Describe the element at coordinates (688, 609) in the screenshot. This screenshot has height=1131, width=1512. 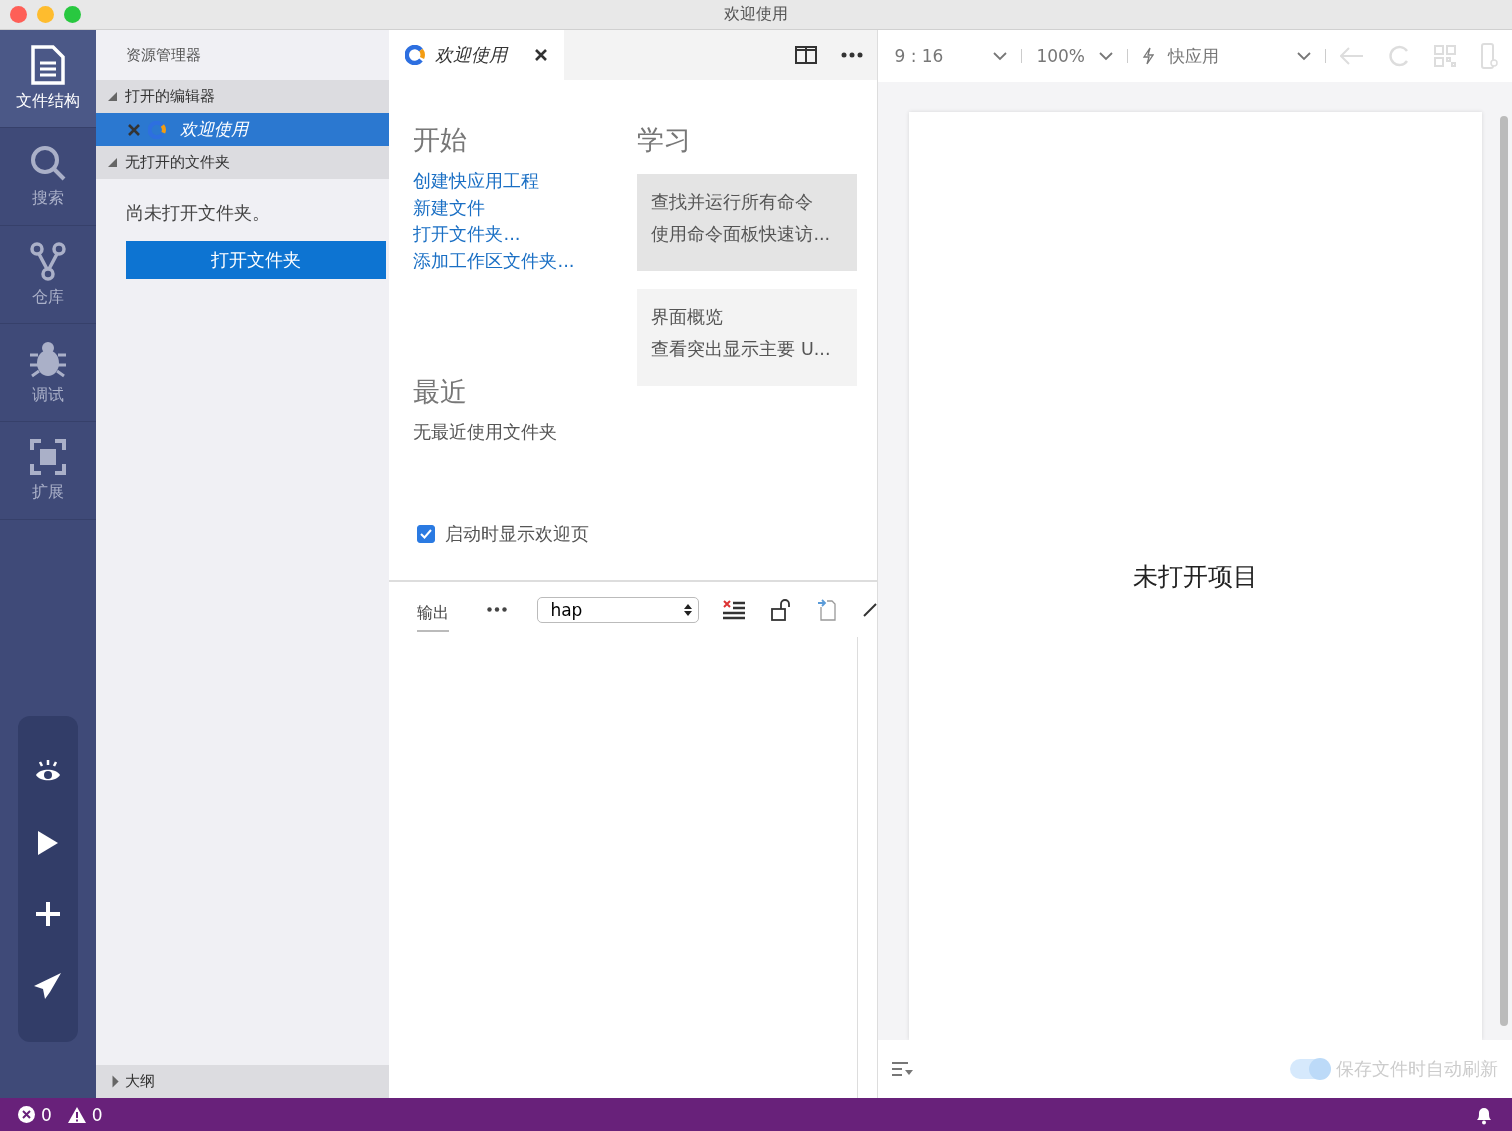
I see `stepper-arrows-icon` at that location.